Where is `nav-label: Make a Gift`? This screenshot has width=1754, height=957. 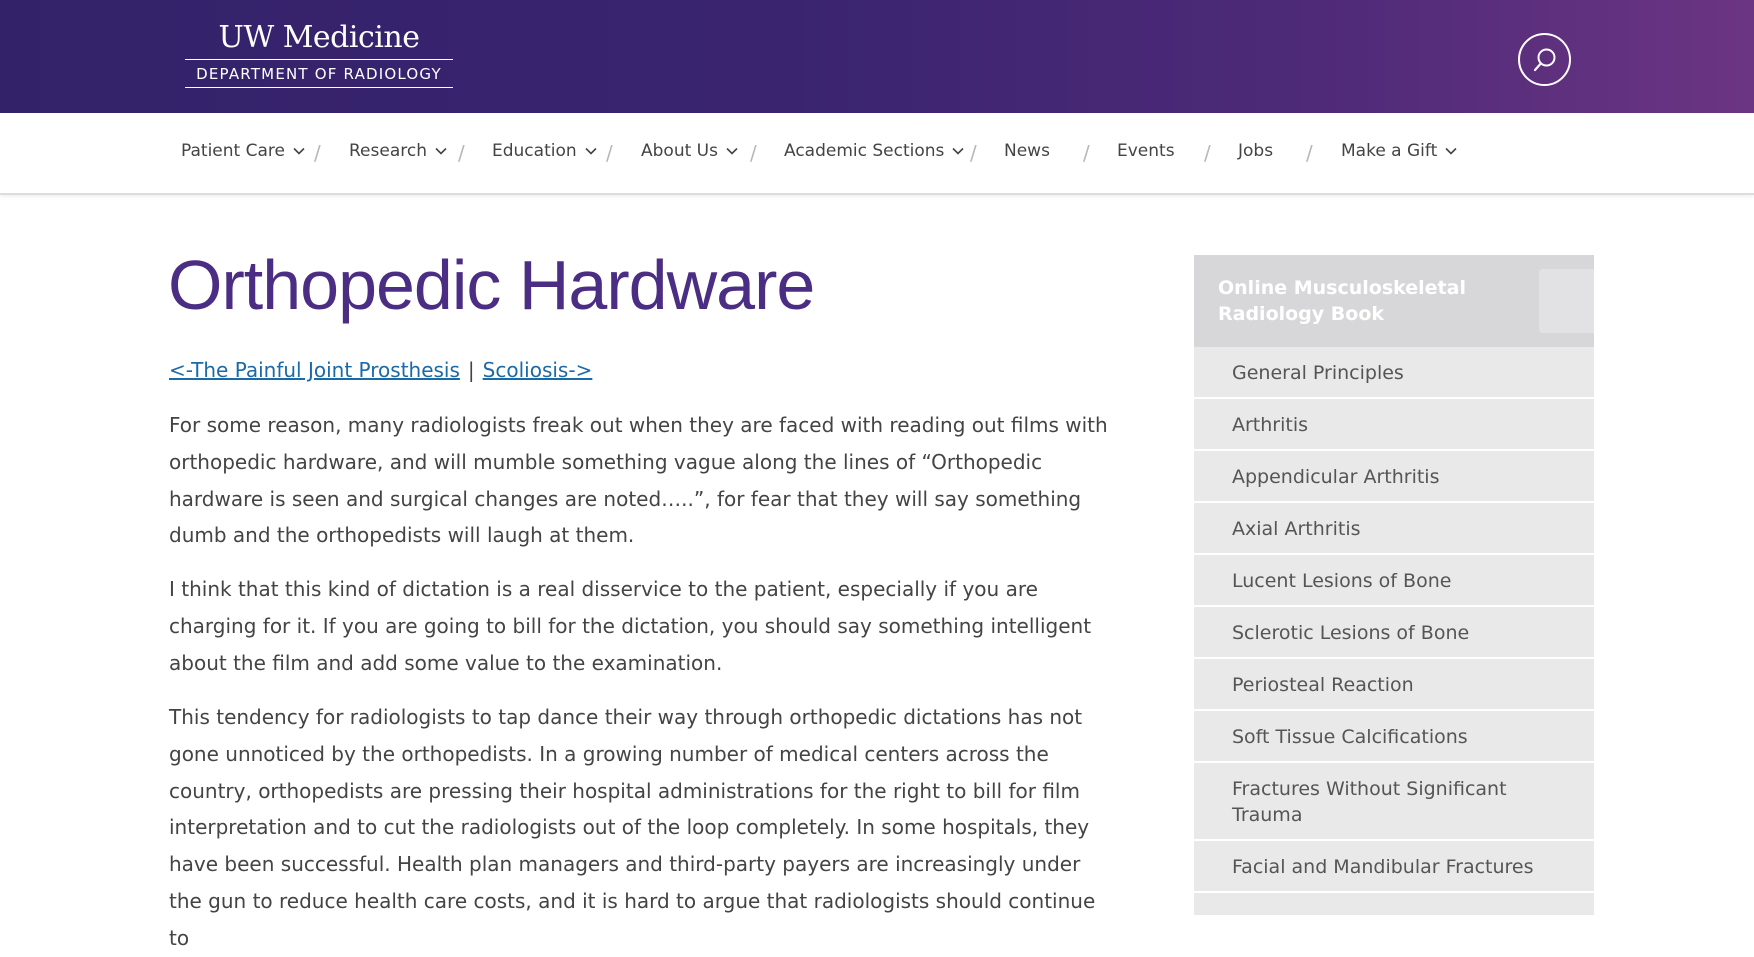
nav-label: Make a Gift is located at coordinates (1389, 151).